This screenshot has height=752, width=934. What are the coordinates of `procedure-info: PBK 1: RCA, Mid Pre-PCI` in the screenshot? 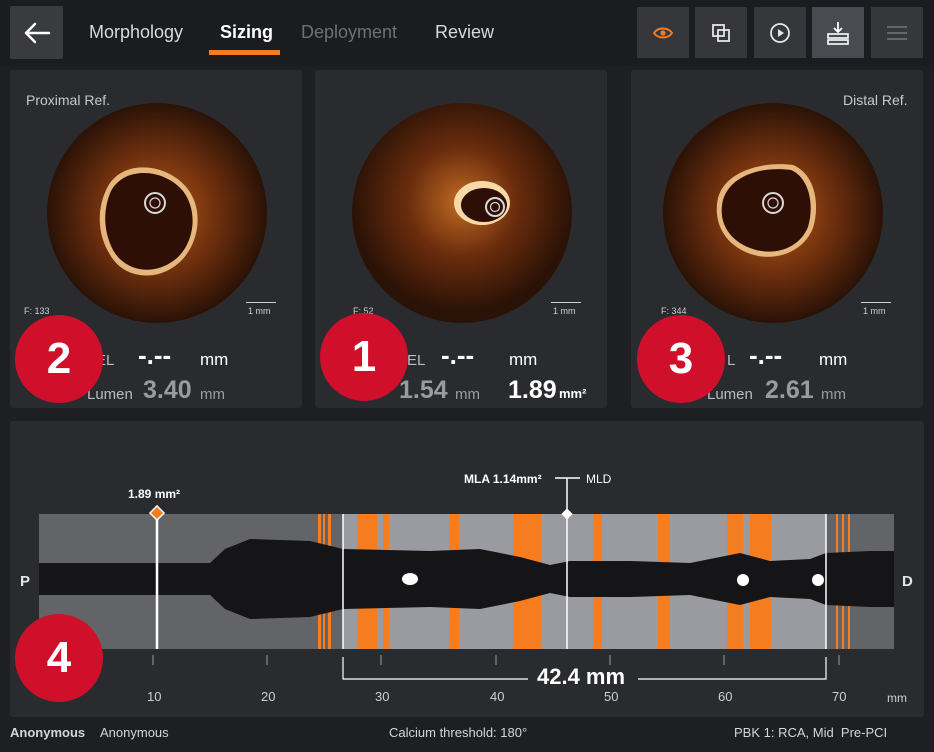 It's located at (811, 732).